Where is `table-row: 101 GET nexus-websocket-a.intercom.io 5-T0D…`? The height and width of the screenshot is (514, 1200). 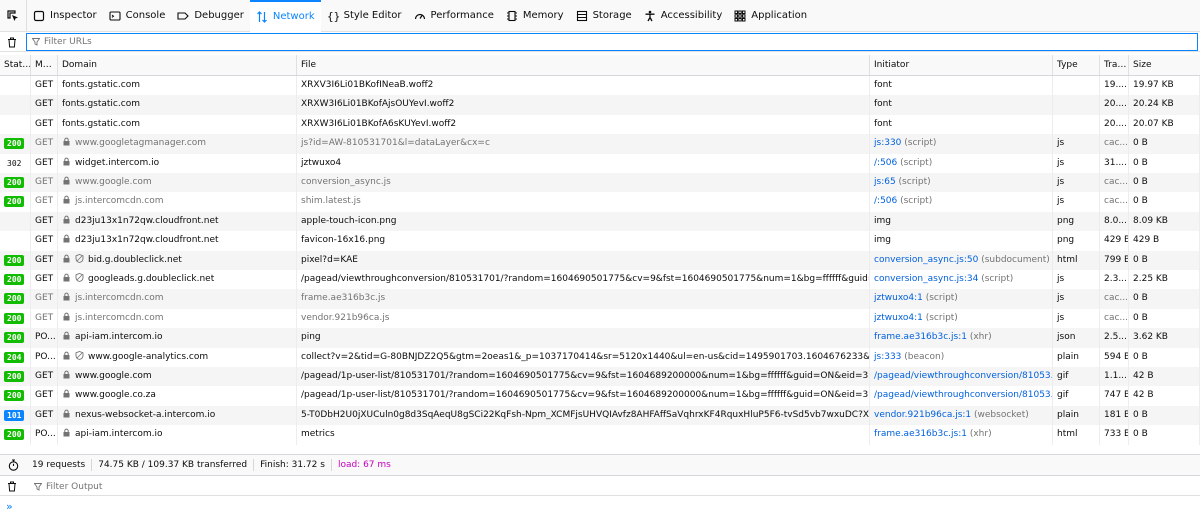
table-row: 101 GET nexus-websocket-a.intercom.io 5-T0D… is located at coordinates (600, 415).